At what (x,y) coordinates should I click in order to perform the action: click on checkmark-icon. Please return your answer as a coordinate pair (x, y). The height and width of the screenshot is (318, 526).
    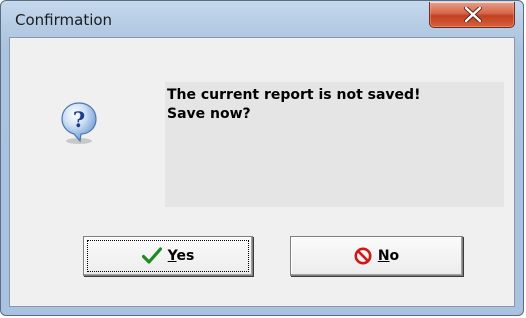
    Looking at the image, I should click on (151, 255).